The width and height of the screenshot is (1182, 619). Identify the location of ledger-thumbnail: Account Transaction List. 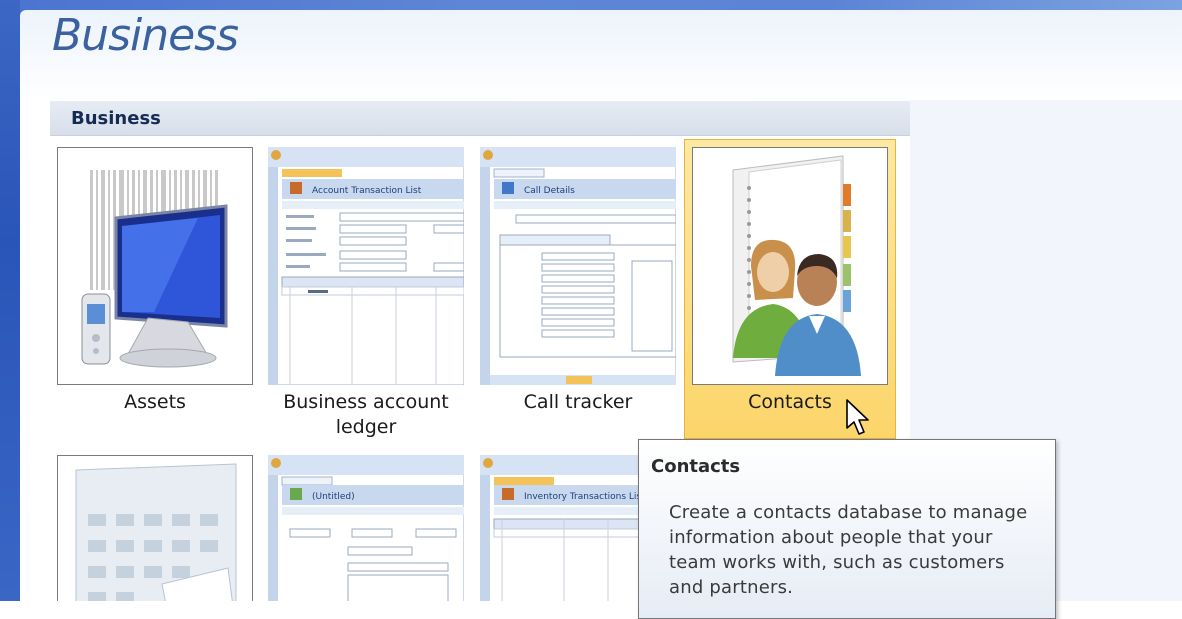
(366, 266).